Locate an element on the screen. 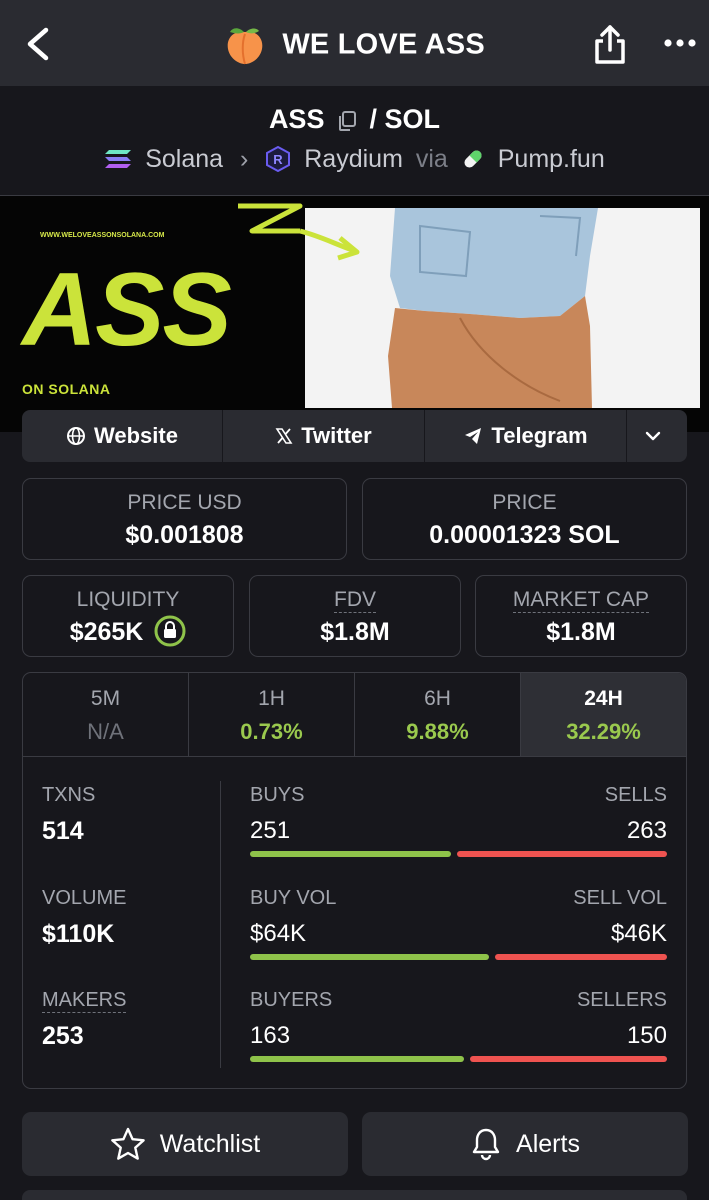 This screenshot has width=709, height=1200. buy-vol-label: BUY VOL is located at coordinates (293, 898).